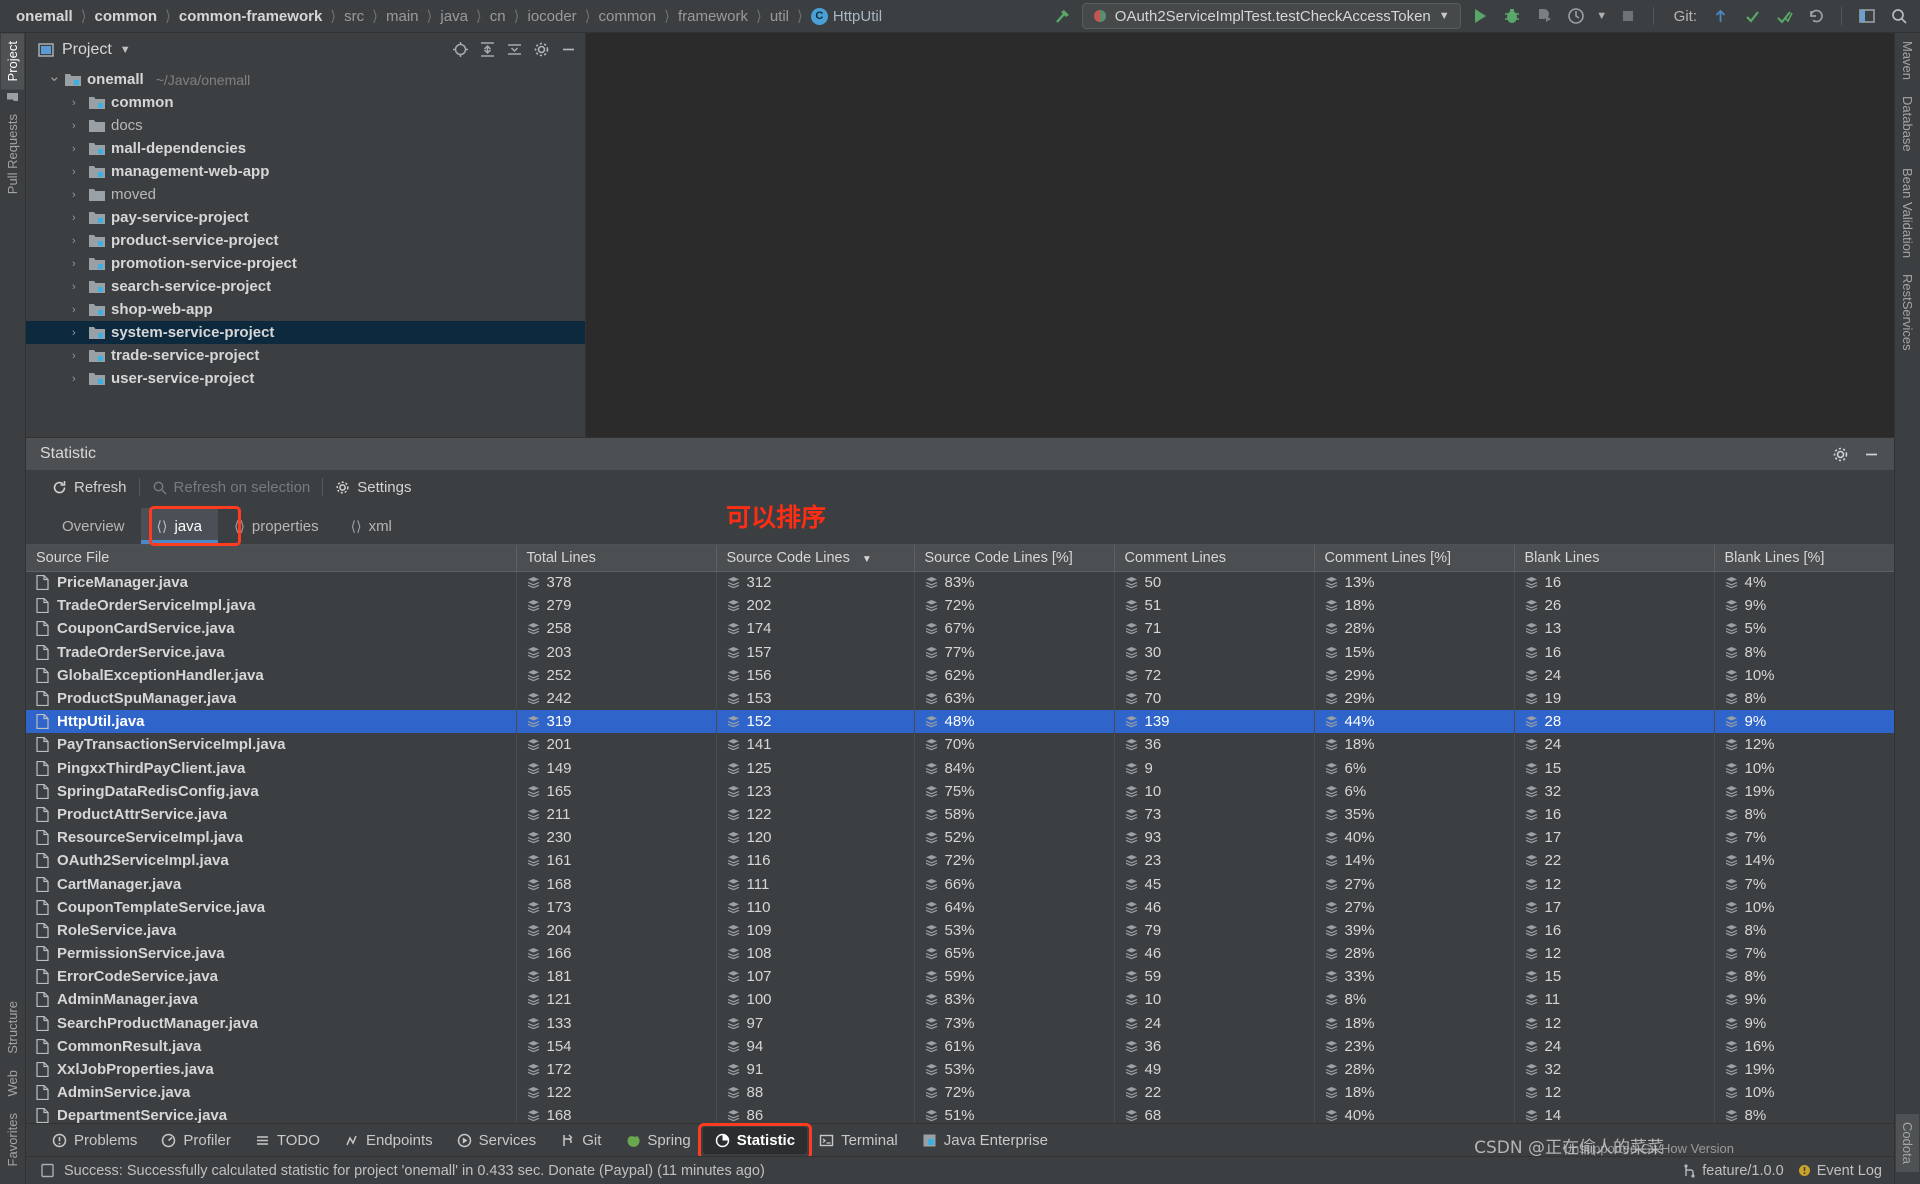 This screenshot has height=1184, width=1920. I want to click on tab-overview: Overview, so click(93, 526).